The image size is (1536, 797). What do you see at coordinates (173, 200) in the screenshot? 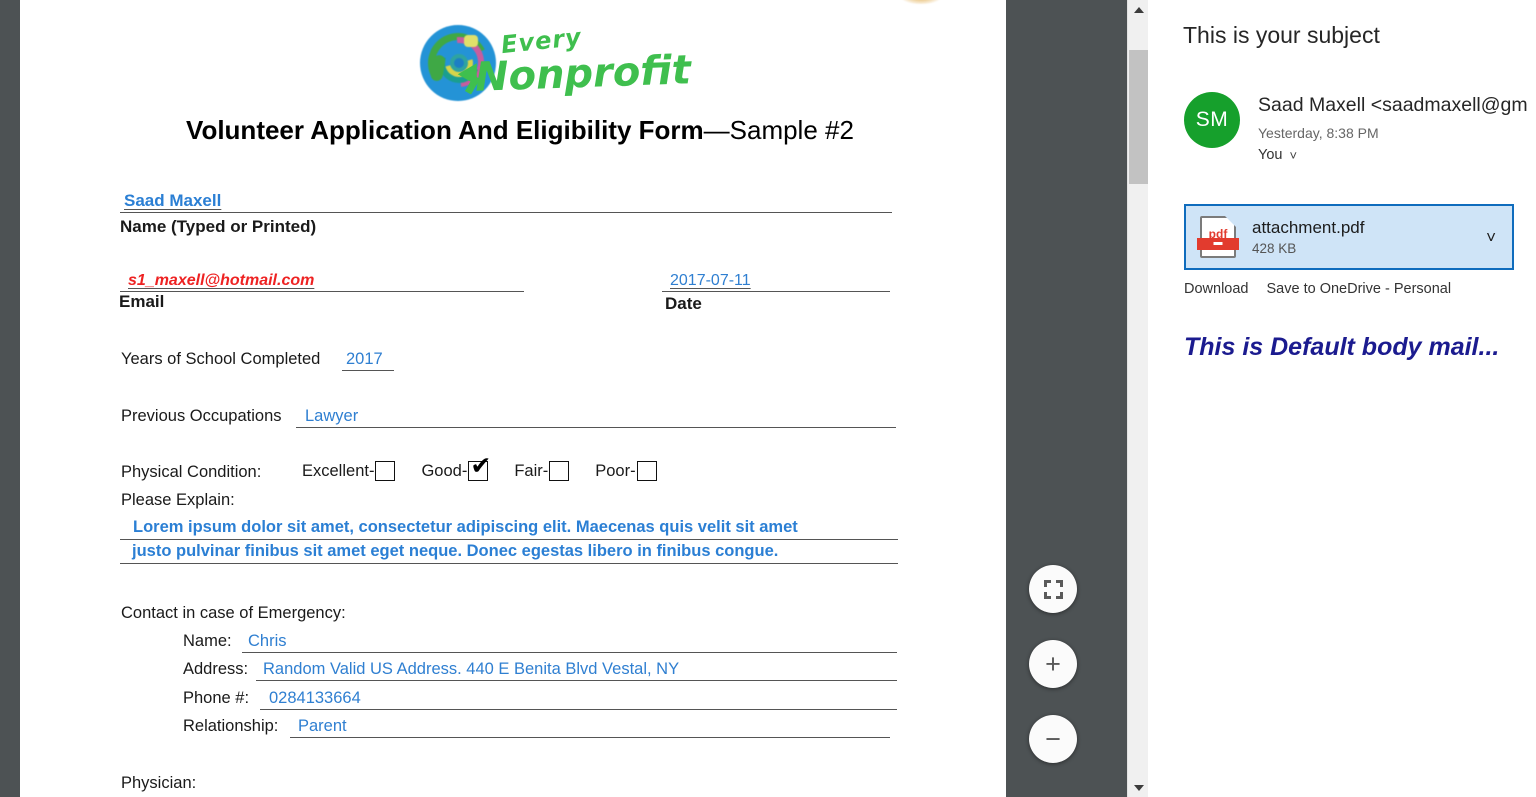
I see `field-name-value: Saad Maxell` at bounding box center [173, 200].